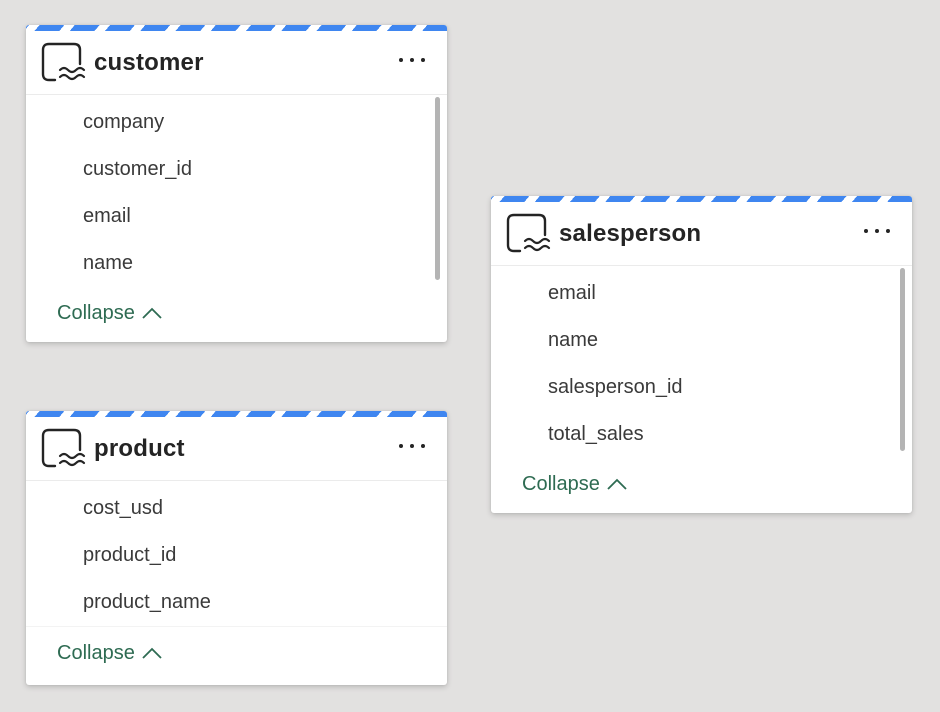 The width and height of the screenshot is (940, 712). I want to click on field-list: cost_usd product_id product_name, so click(236, 553).